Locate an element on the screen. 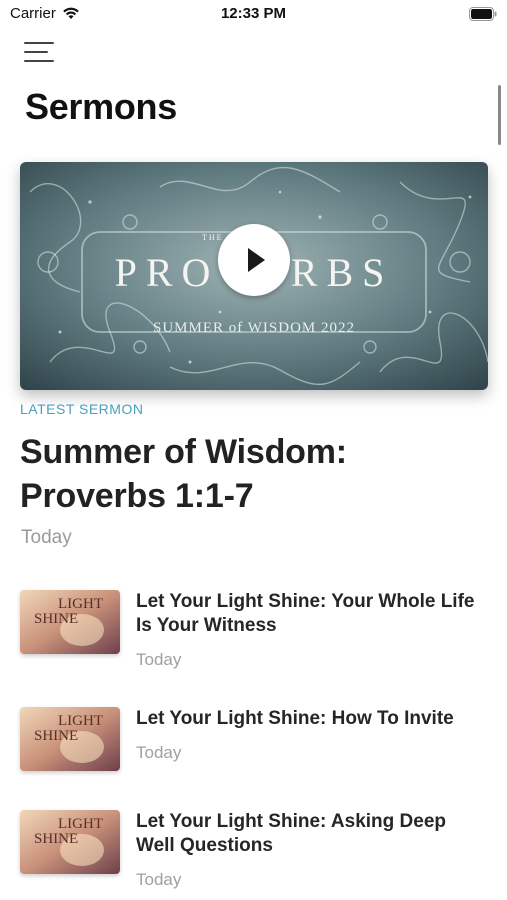 The height and width of the screenshot is (900, 507). latest-sermon-date: Today is located at coordinates (46, 537).